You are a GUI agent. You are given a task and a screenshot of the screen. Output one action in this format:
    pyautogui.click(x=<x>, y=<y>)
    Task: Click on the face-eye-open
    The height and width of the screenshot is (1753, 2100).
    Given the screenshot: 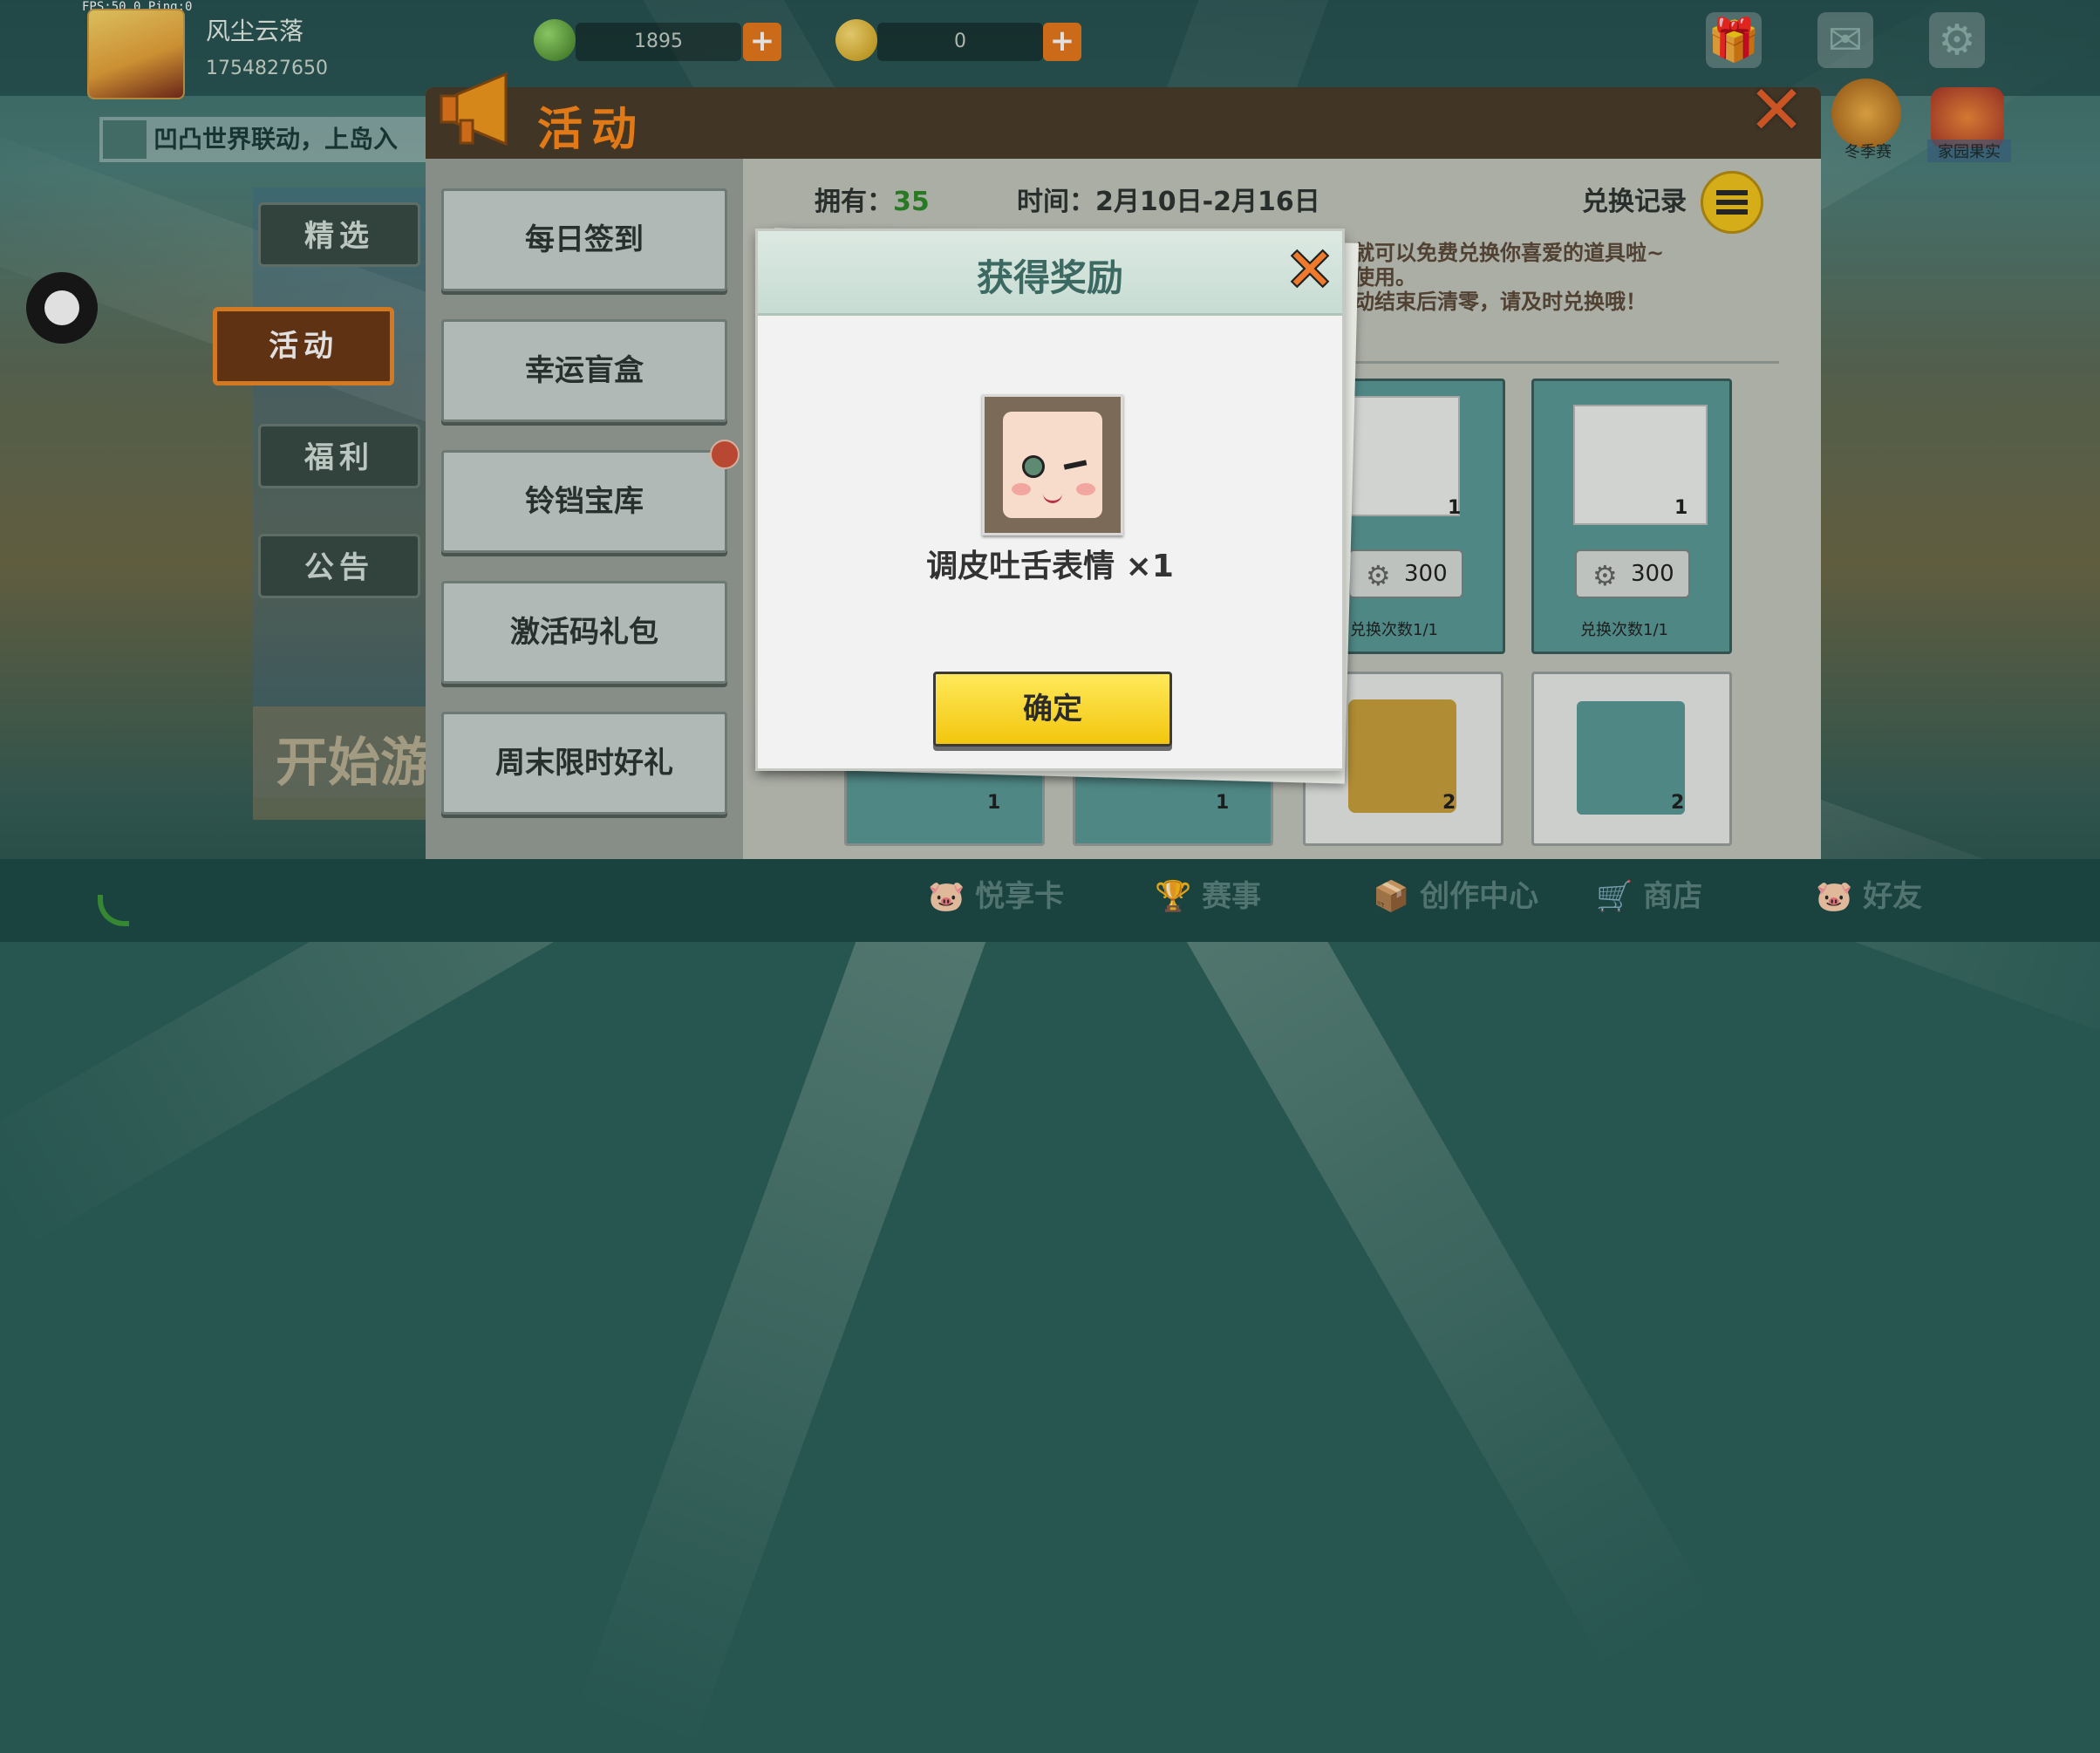 What is the action you would take?
    pyautogui.click(x=1034, y=466)
    